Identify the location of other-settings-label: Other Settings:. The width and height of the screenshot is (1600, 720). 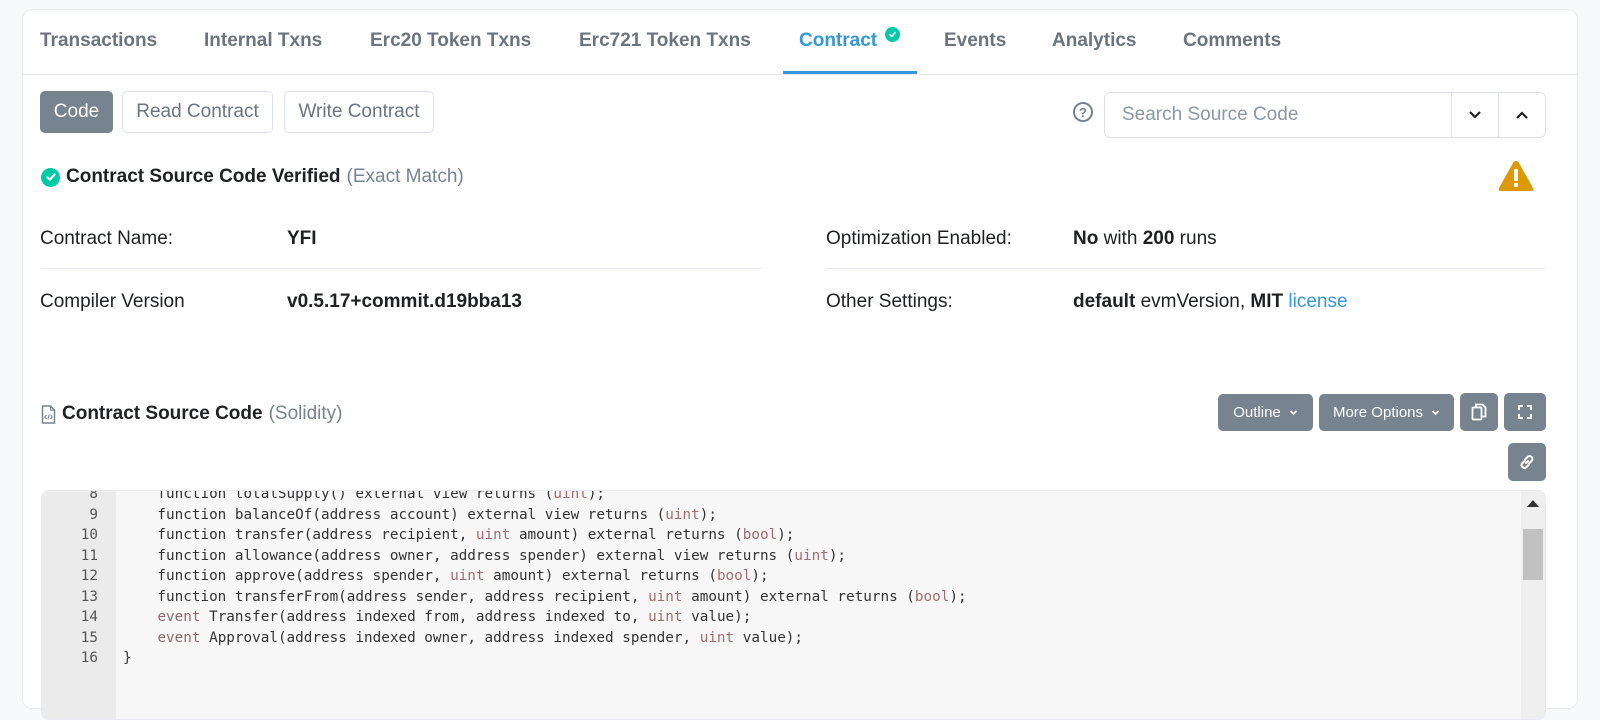
(889, 301).